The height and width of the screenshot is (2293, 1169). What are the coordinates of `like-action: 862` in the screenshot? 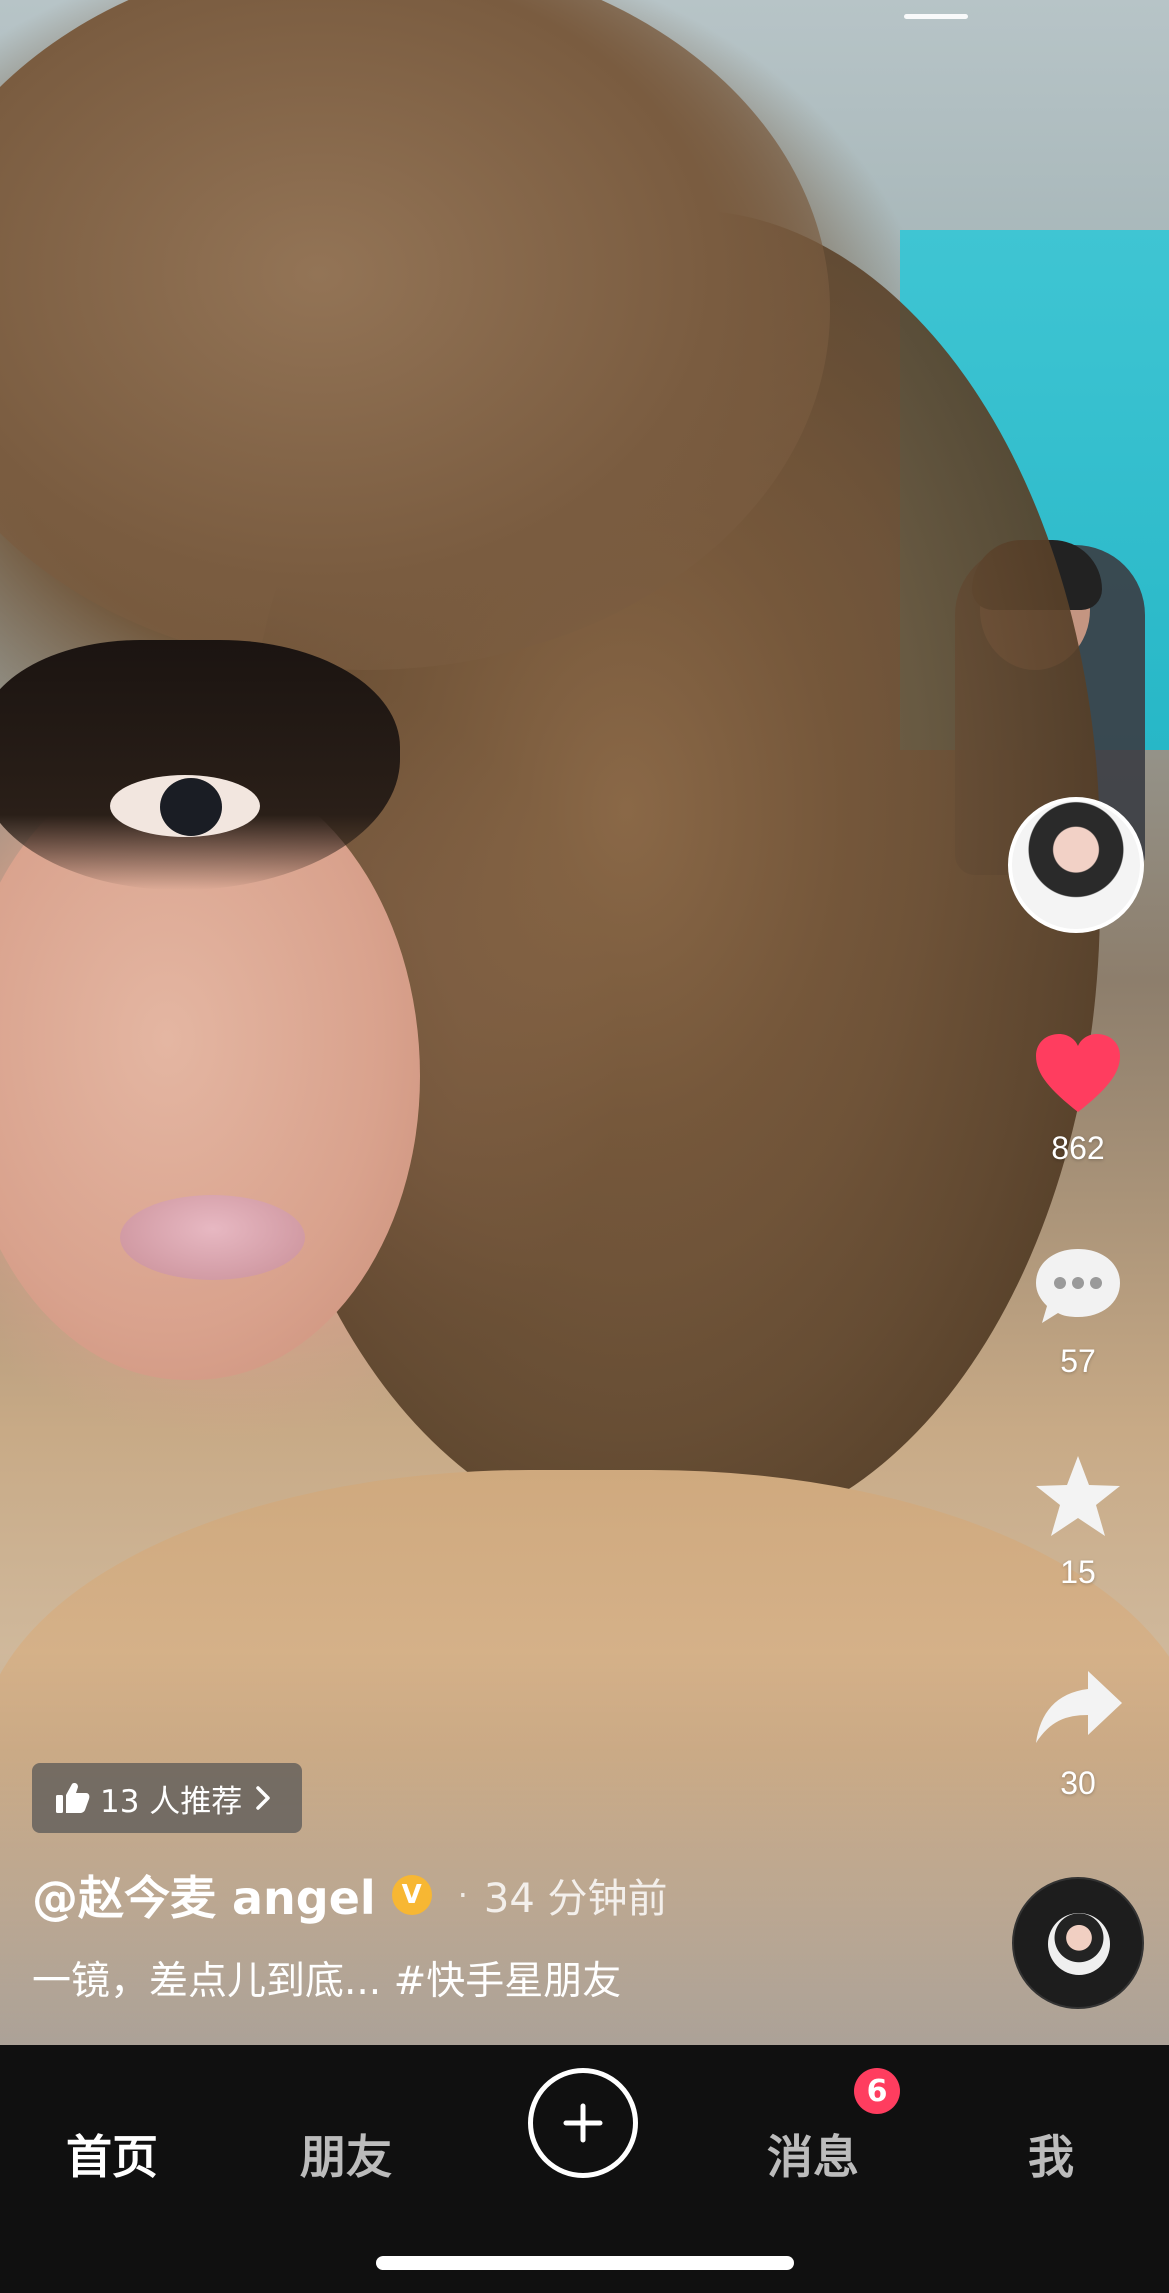 It's located at (1078, 1099).